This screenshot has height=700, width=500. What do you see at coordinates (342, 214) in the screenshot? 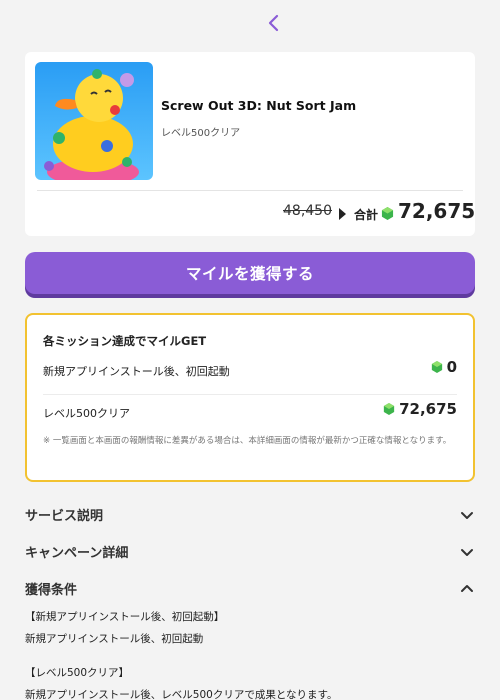
I see `arrow-right-icon` at bounding box center [342, 214].